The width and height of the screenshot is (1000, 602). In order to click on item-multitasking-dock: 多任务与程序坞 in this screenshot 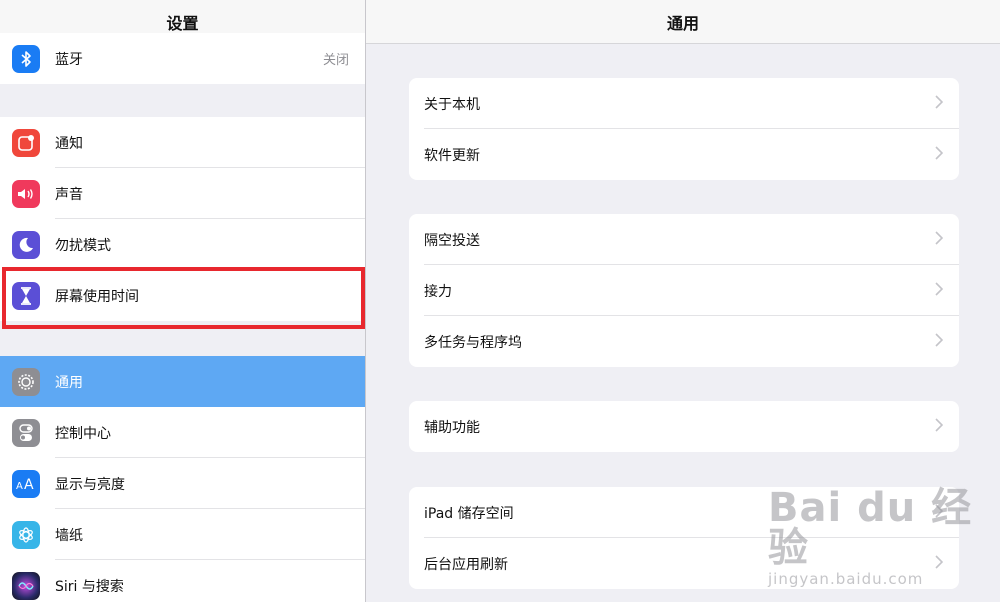, I will do `click(684, 341)`.